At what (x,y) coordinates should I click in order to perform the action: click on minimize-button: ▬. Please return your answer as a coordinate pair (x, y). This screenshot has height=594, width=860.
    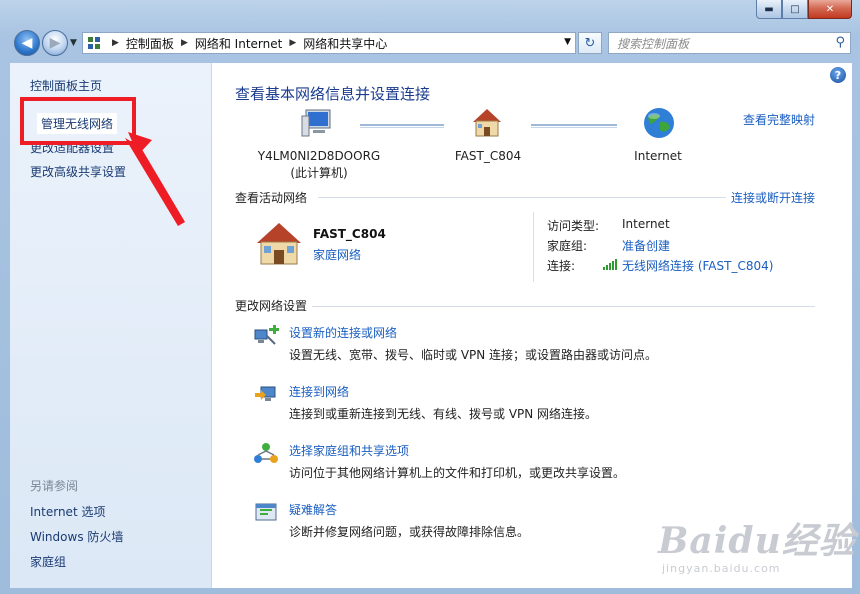
    Looking at the image, I should click on (769, 9).